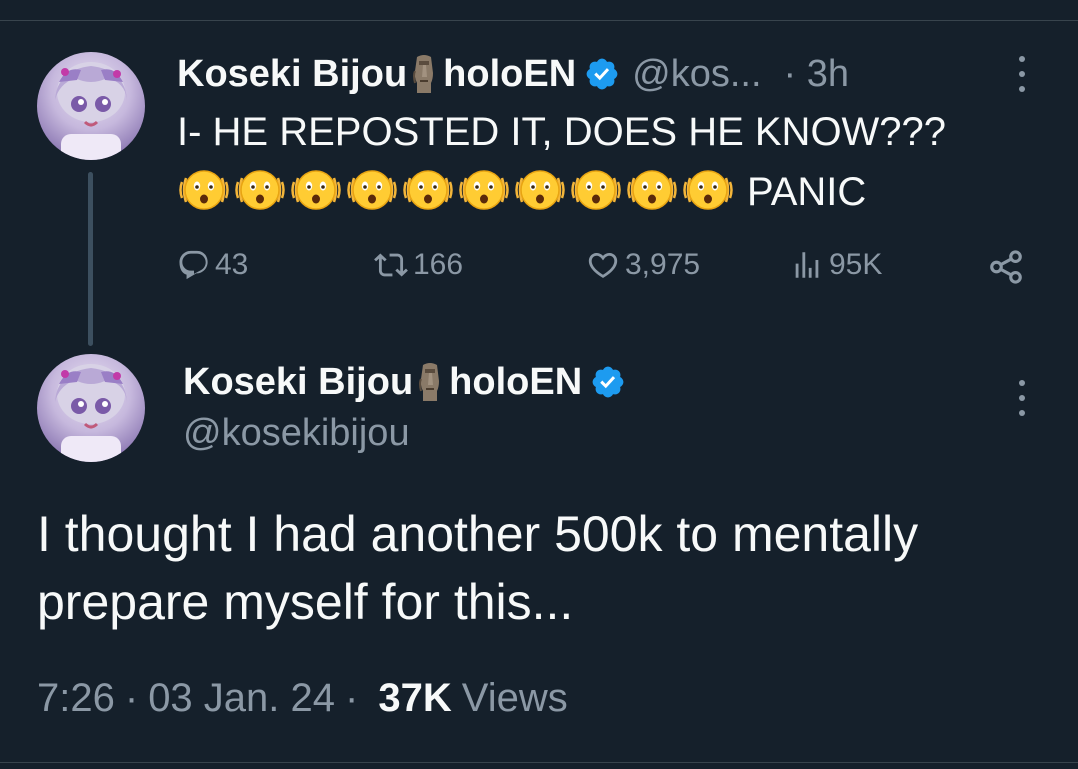 The height and width of the screenshot is (769, 1078). I want to click on tweet-date: 03 Jan. 24, so click(241, 698).